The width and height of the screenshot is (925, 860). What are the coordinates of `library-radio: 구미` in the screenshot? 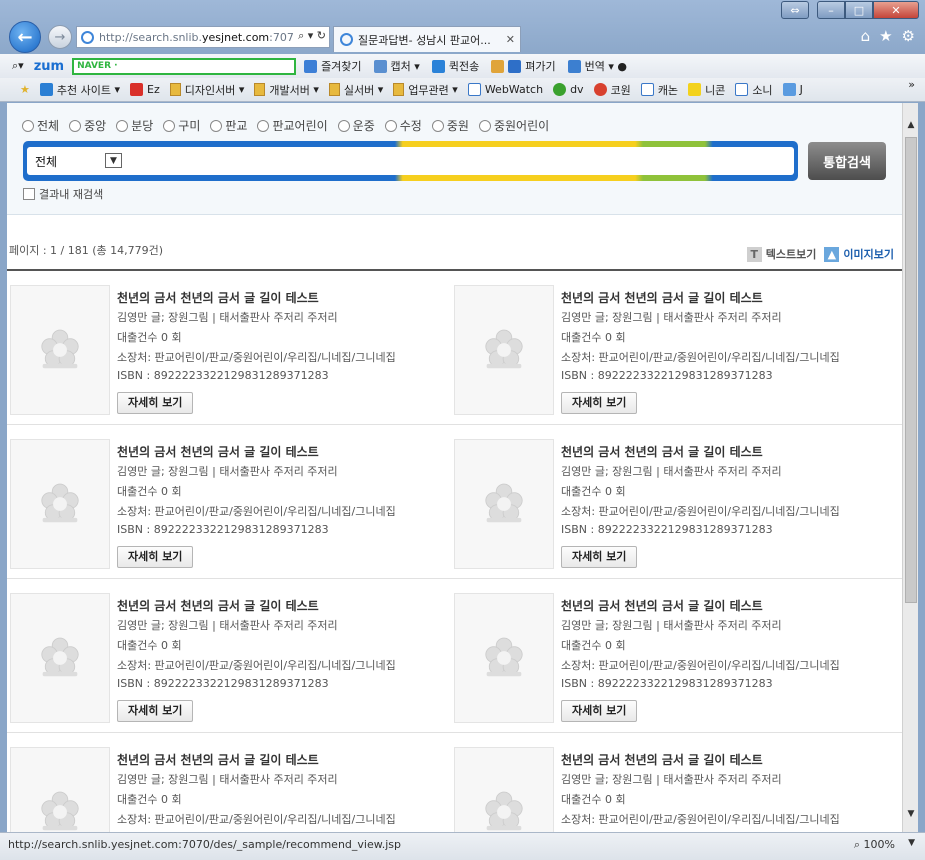 It's located at (181, 125).